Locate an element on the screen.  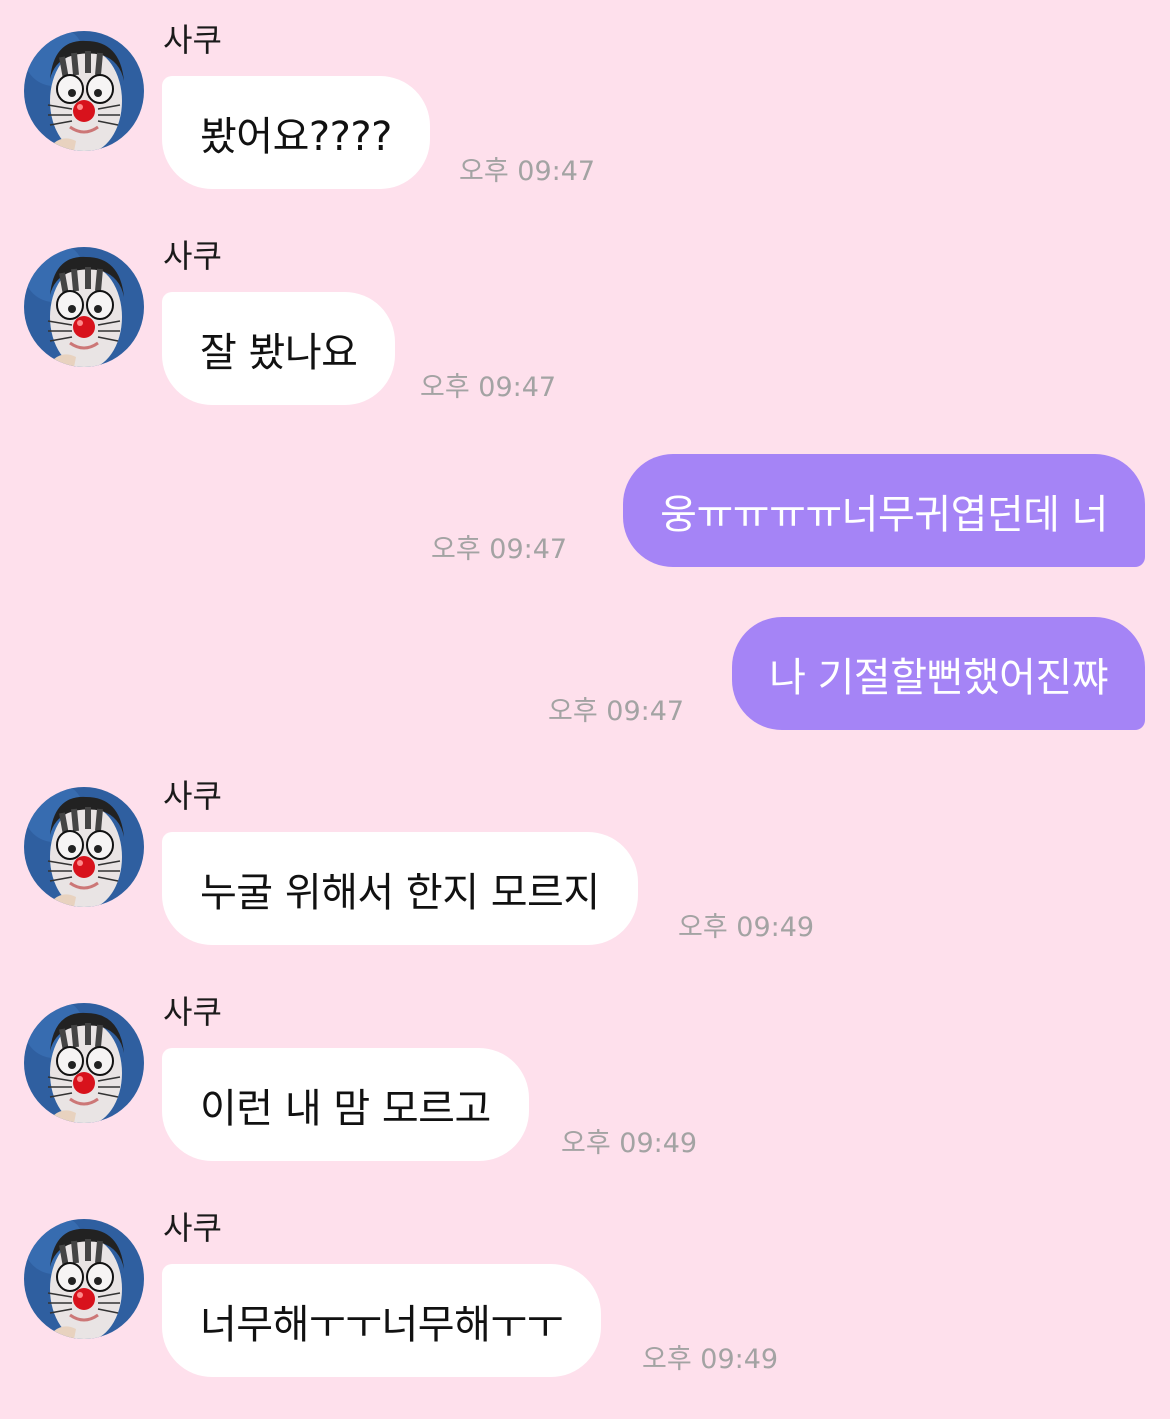
incoming-bubble: 이런 내 맘 모르고 is located at coordinates (345, 1104).